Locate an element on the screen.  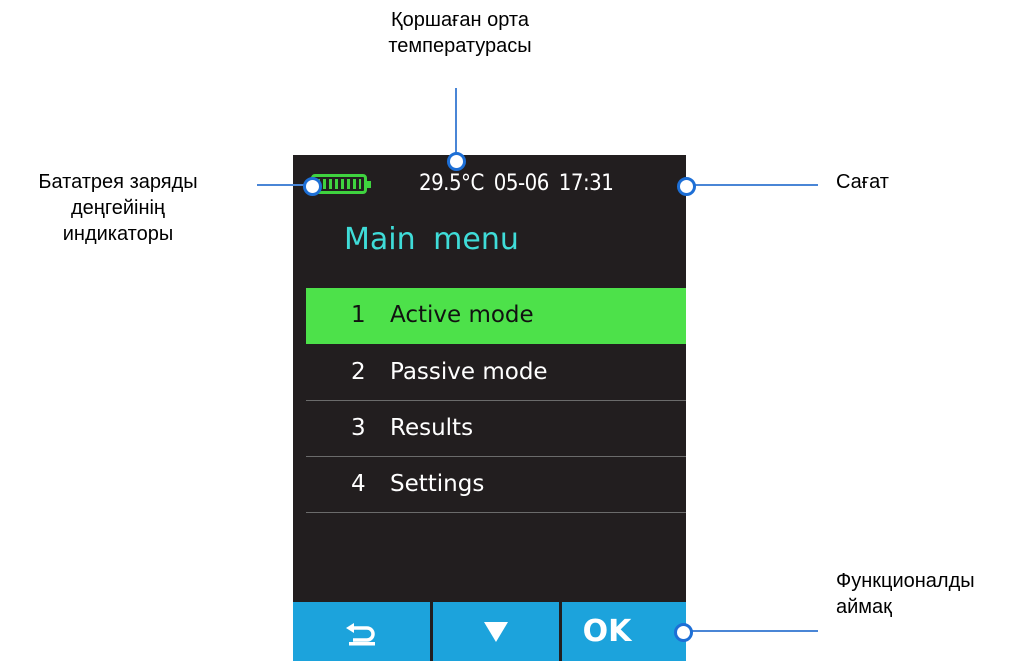
menu-item-label: Results is located at coordinates (432, 428).